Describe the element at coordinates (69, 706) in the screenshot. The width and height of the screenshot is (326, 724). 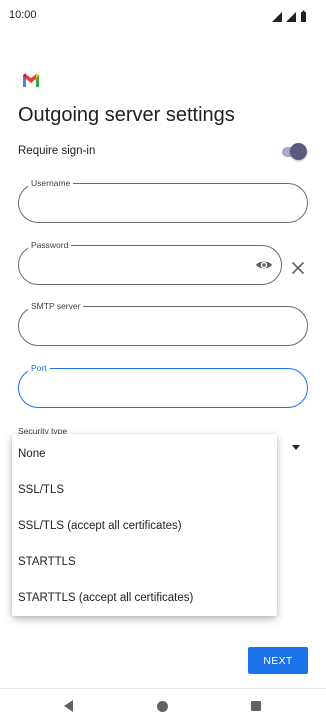
I see `back-icon` at that location.